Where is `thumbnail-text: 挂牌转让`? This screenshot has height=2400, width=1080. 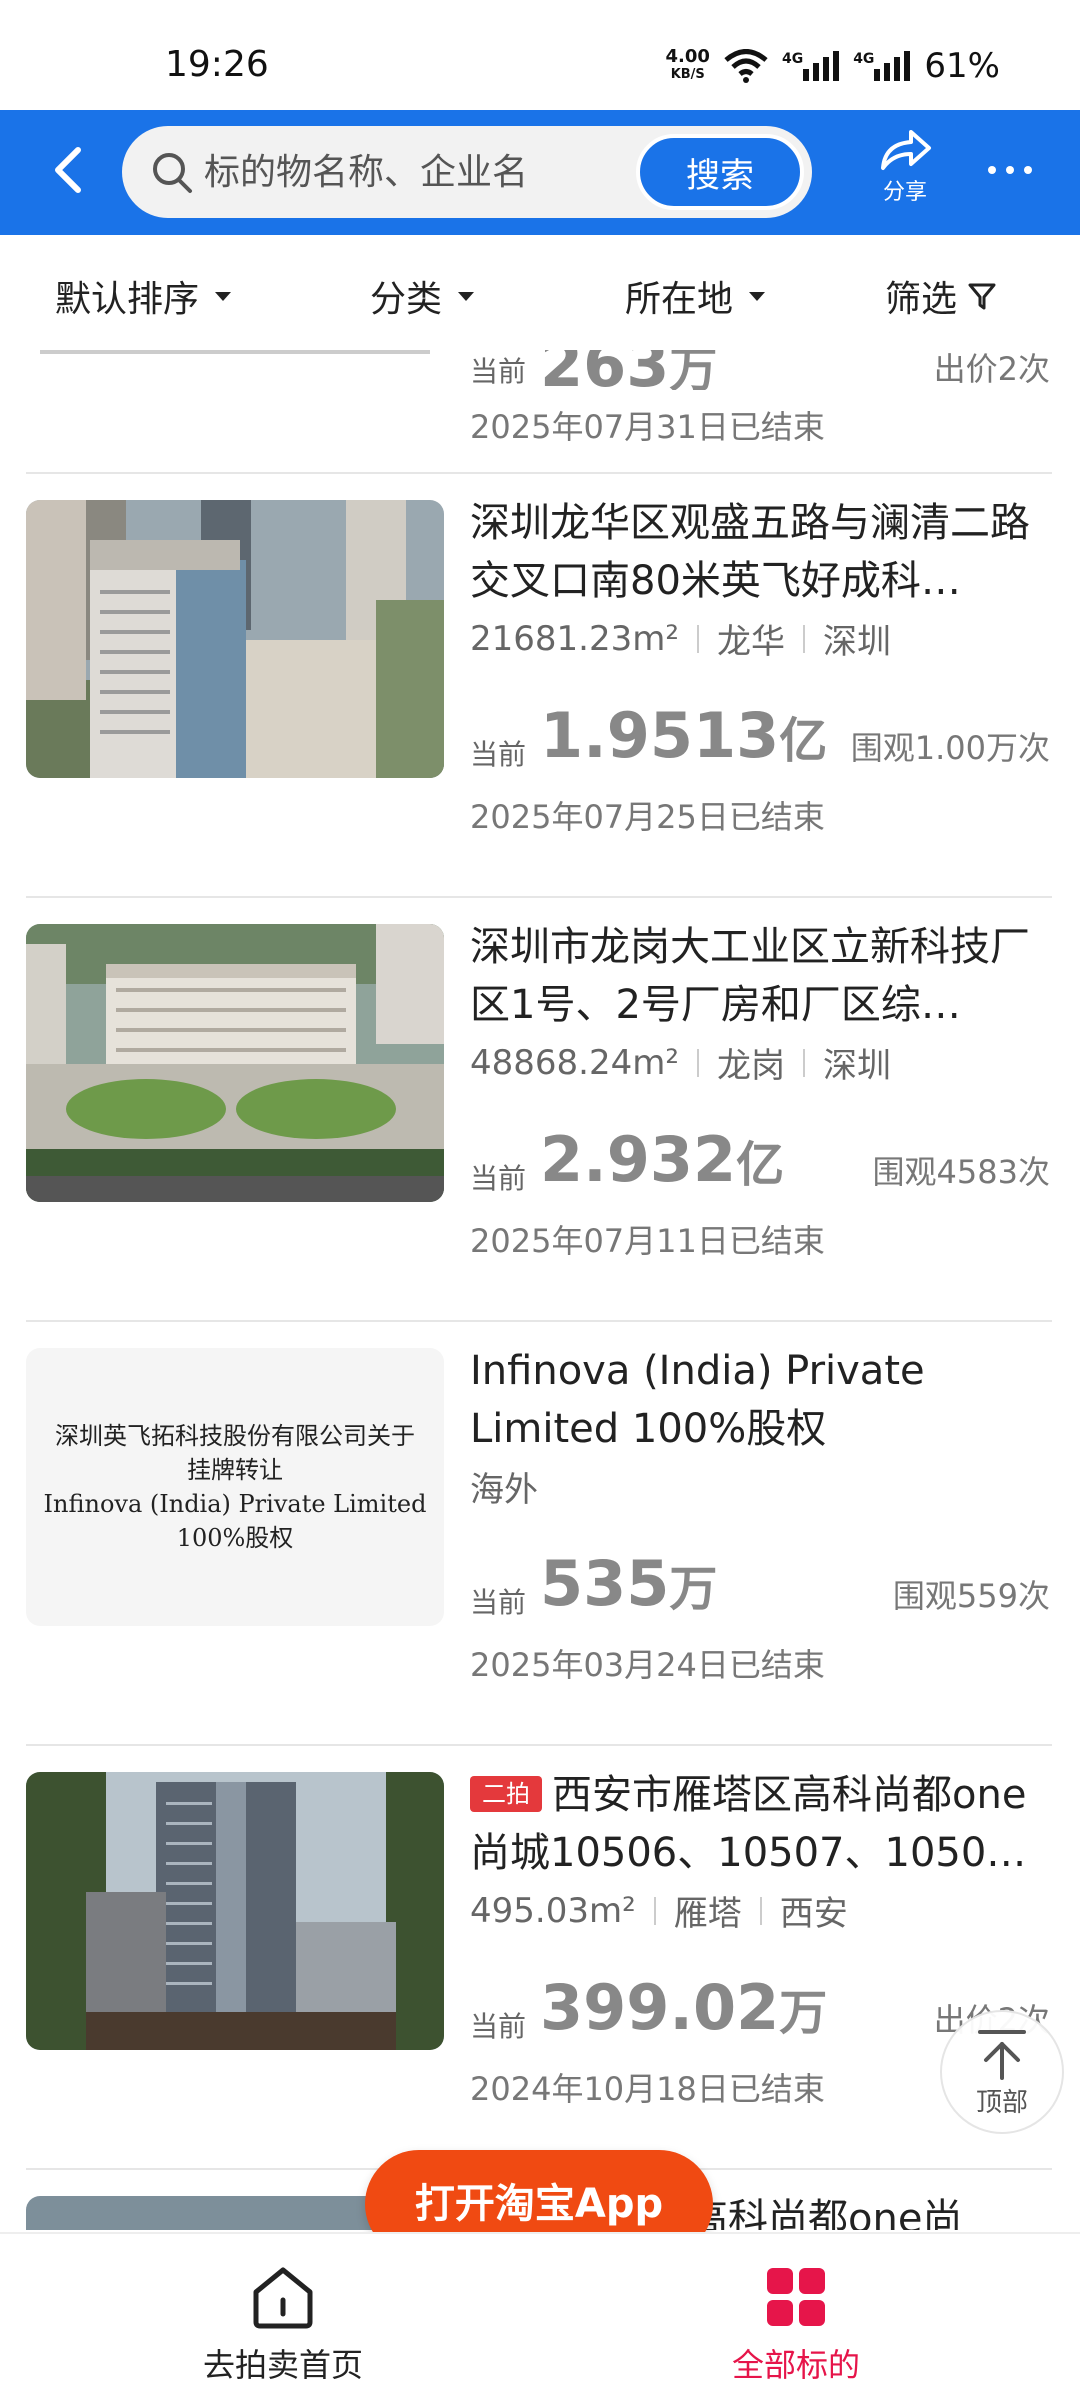
thumbnail-text: 挂牌转让 is located at coordinates (235, 1470).